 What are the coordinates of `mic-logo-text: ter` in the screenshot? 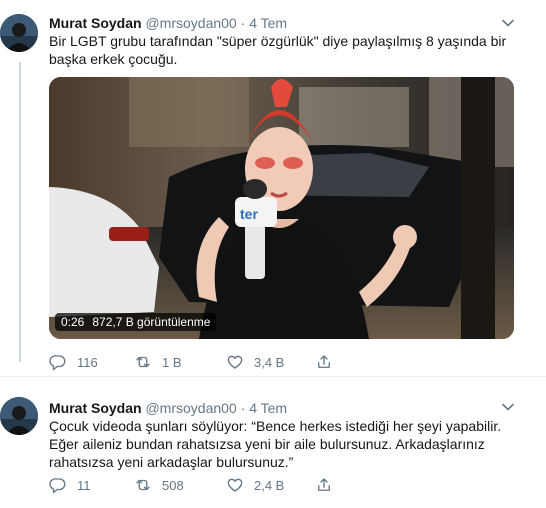 It's located at (249, 214).